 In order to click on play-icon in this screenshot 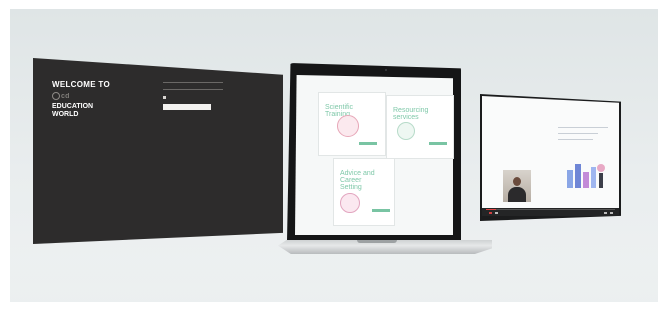, I will do `click(490, 213)`.